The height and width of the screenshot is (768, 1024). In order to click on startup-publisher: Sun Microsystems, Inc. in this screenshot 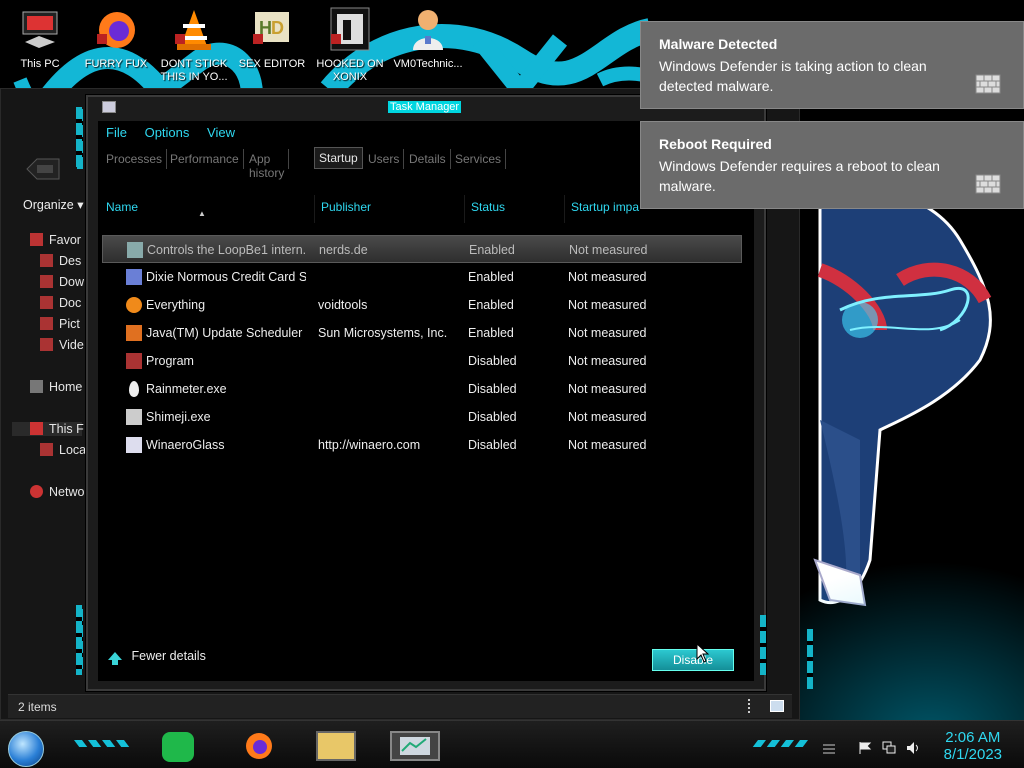, I will do `click(383, 333)`.